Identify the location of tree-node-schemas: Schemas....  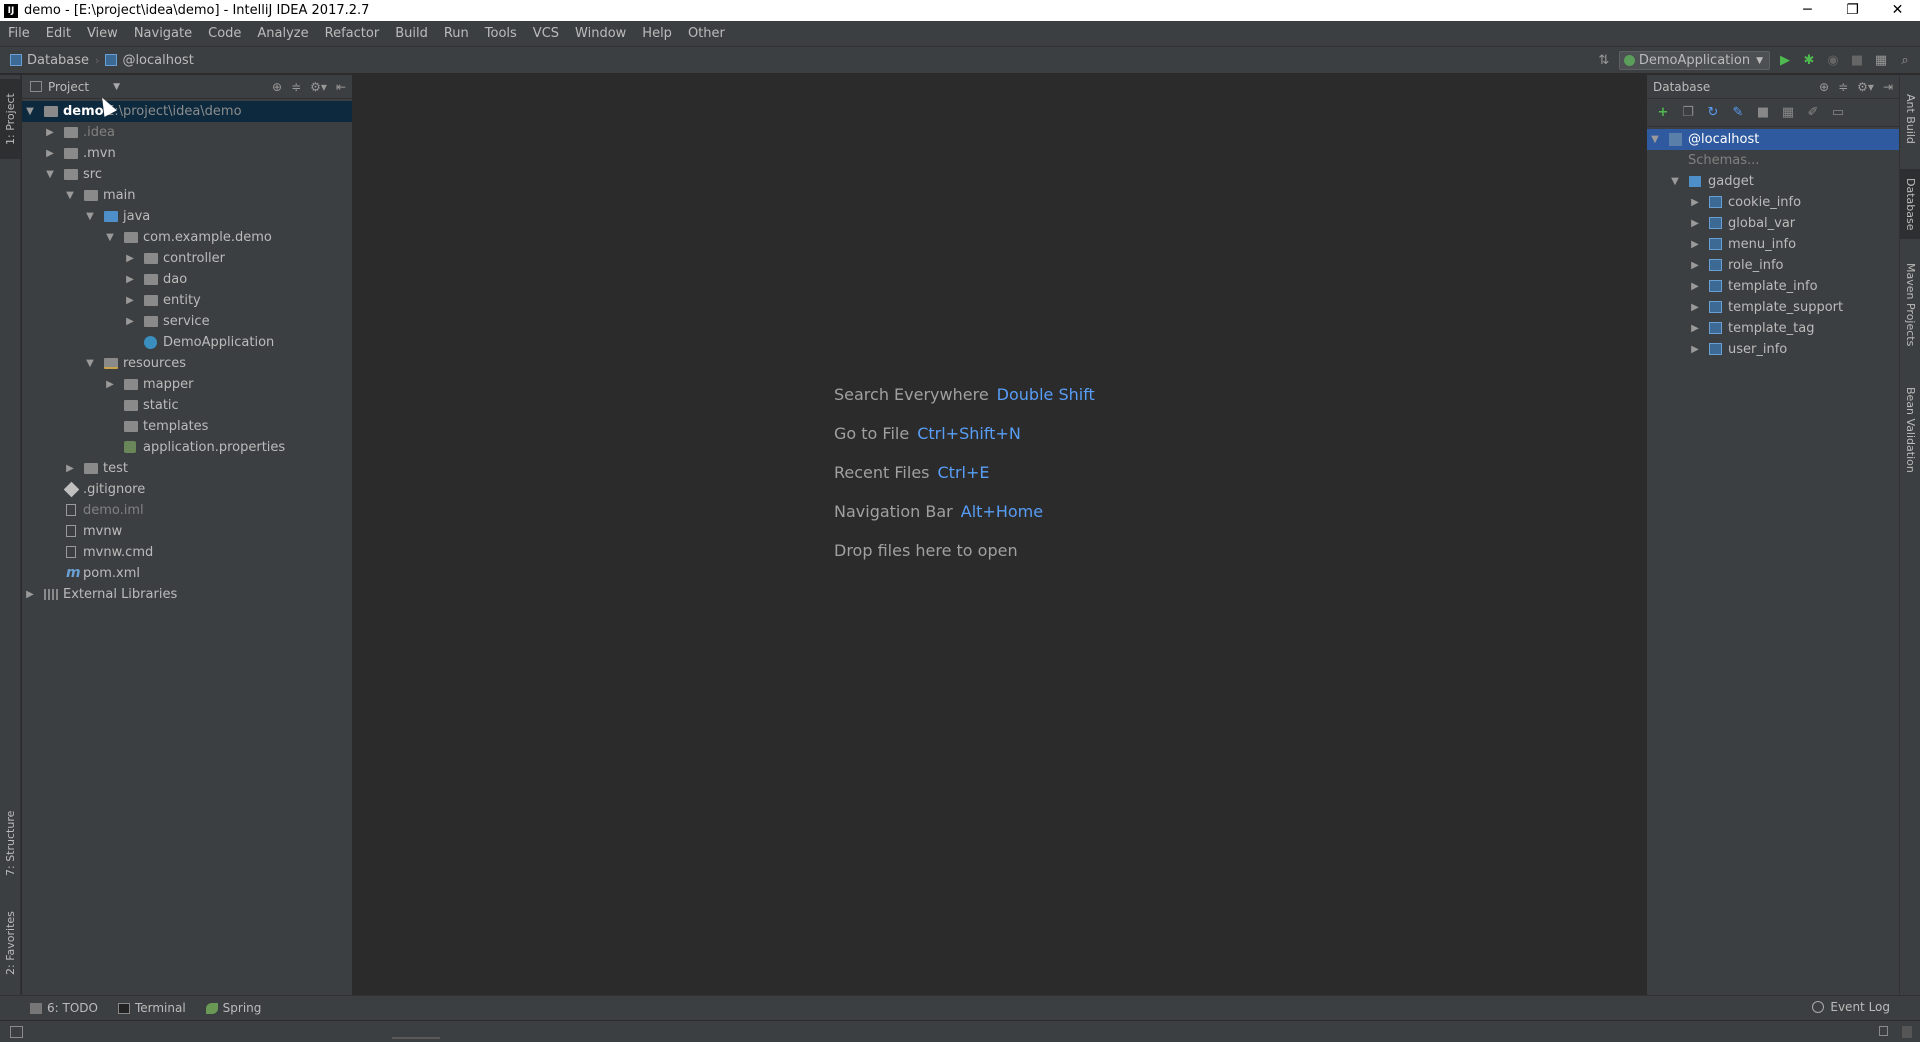
(1773, 160).